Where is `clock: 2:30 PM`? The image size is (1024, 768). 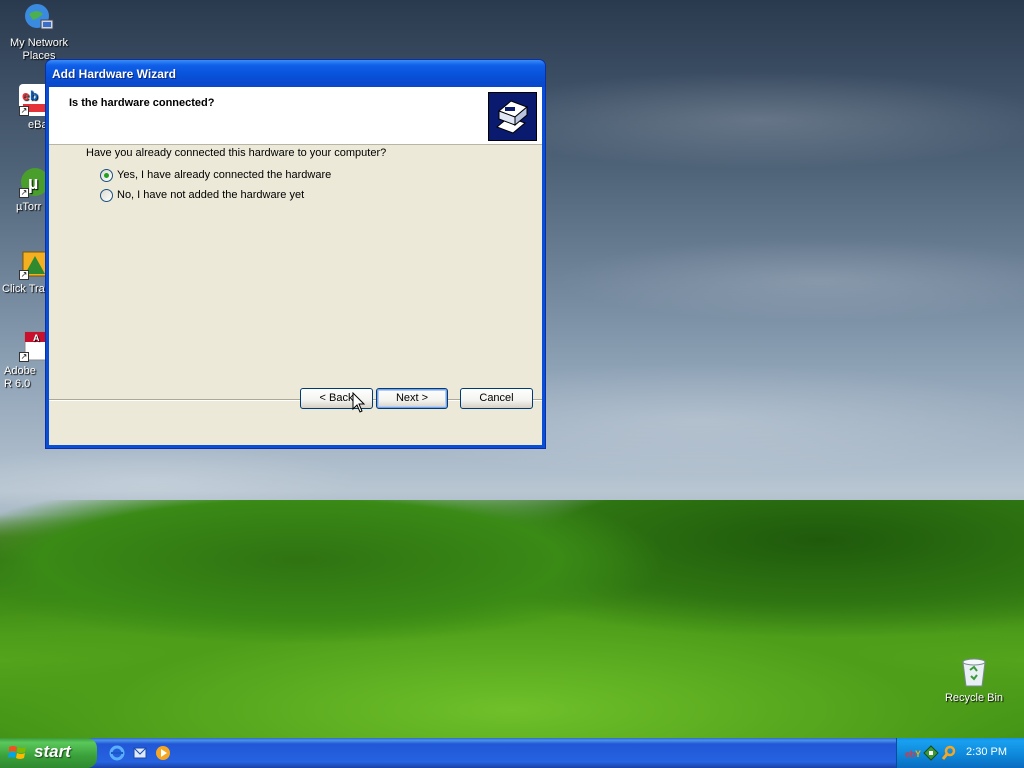 clock: 2:30 PM is located at coordinates (986, 752).